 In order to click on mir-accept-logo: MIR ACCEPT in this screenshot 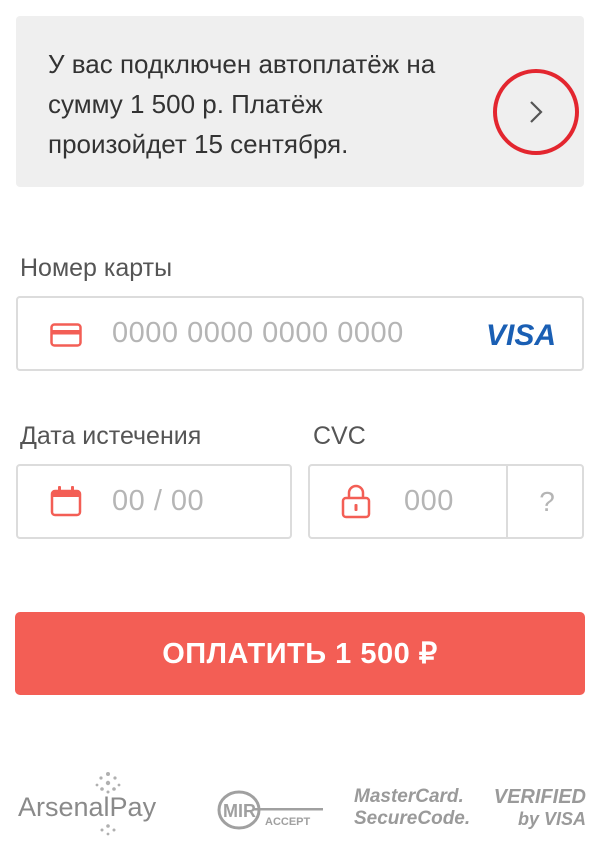, I will do `click(272, 810)`.